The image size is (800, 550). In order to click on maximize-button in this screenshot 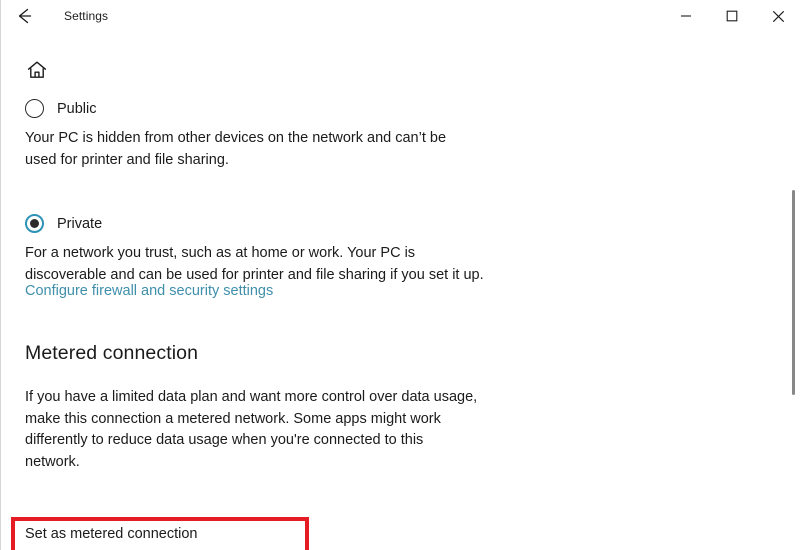, I will do `click(732, 16)`.